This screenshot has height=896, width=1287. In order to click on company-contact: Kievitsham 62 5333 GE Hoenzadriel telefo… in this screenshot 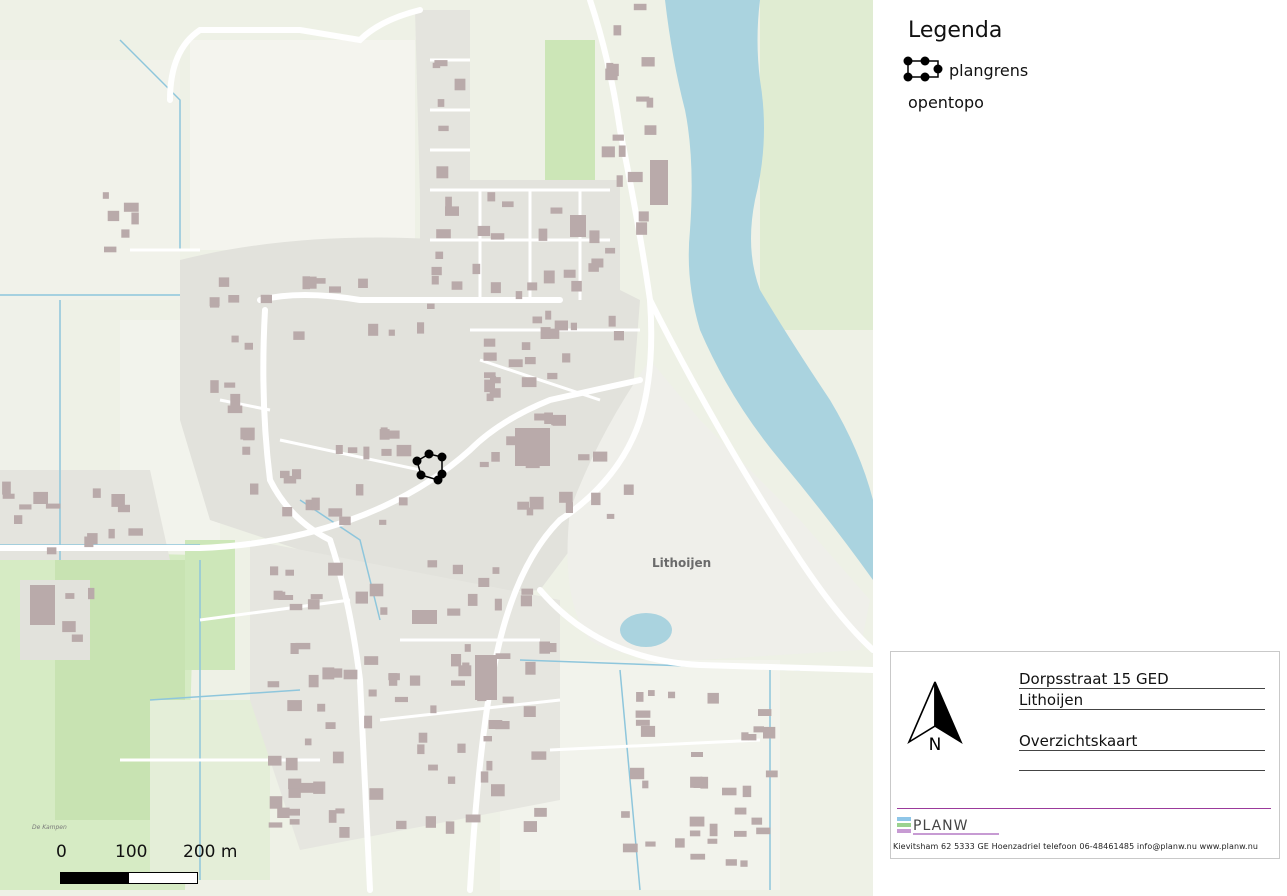, I will do `click(1076, 846)`.